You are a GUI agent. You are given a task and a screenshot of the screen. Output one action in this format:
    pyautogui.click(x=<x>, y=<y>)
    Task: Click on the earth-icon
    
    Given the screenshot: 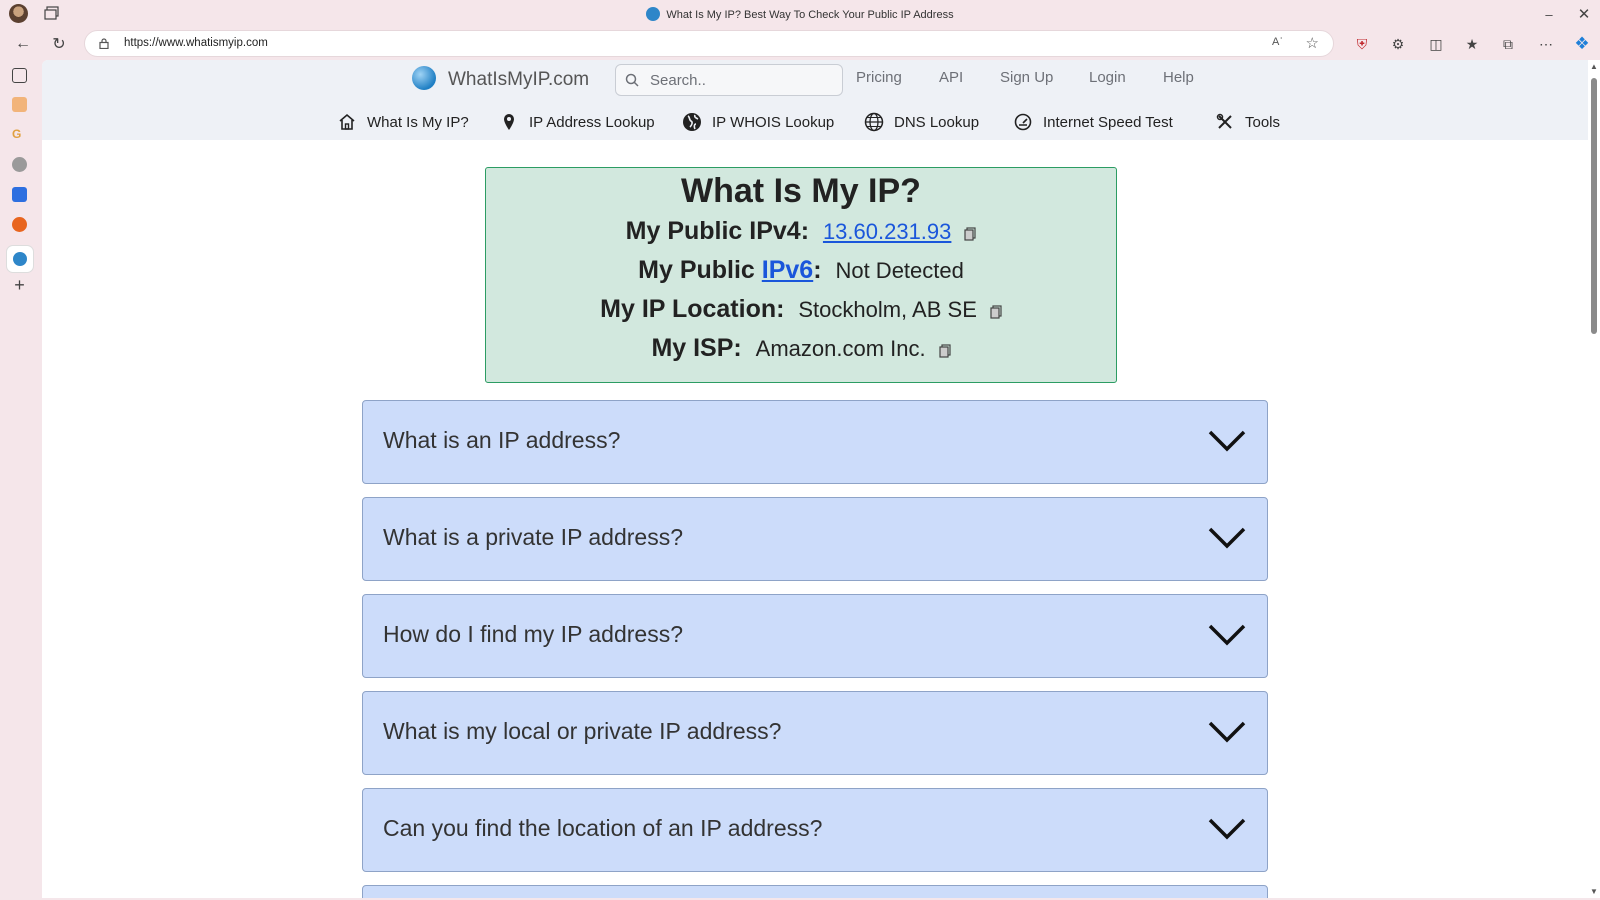 What is the action you would take?
    pyautogui.click(x=692, y=122)
    